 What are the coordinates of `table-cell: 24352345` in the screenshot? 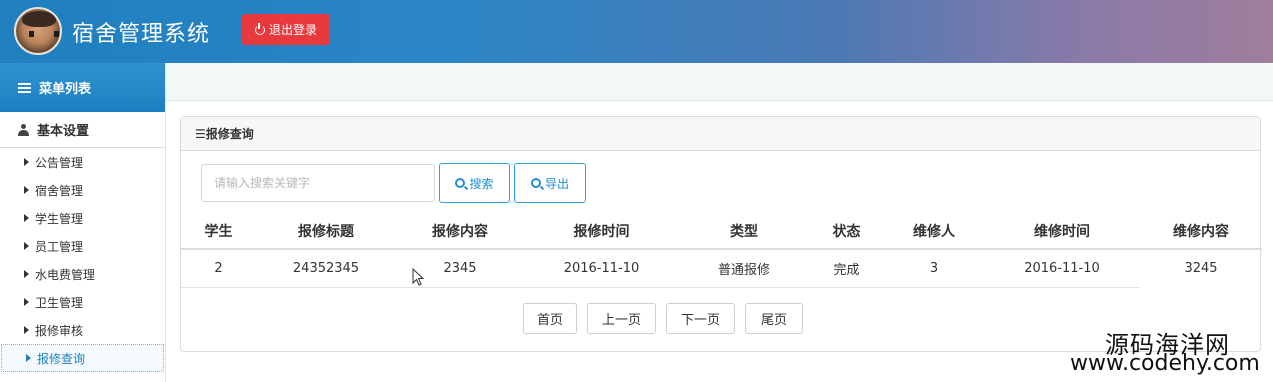 It's located at (326, 268).